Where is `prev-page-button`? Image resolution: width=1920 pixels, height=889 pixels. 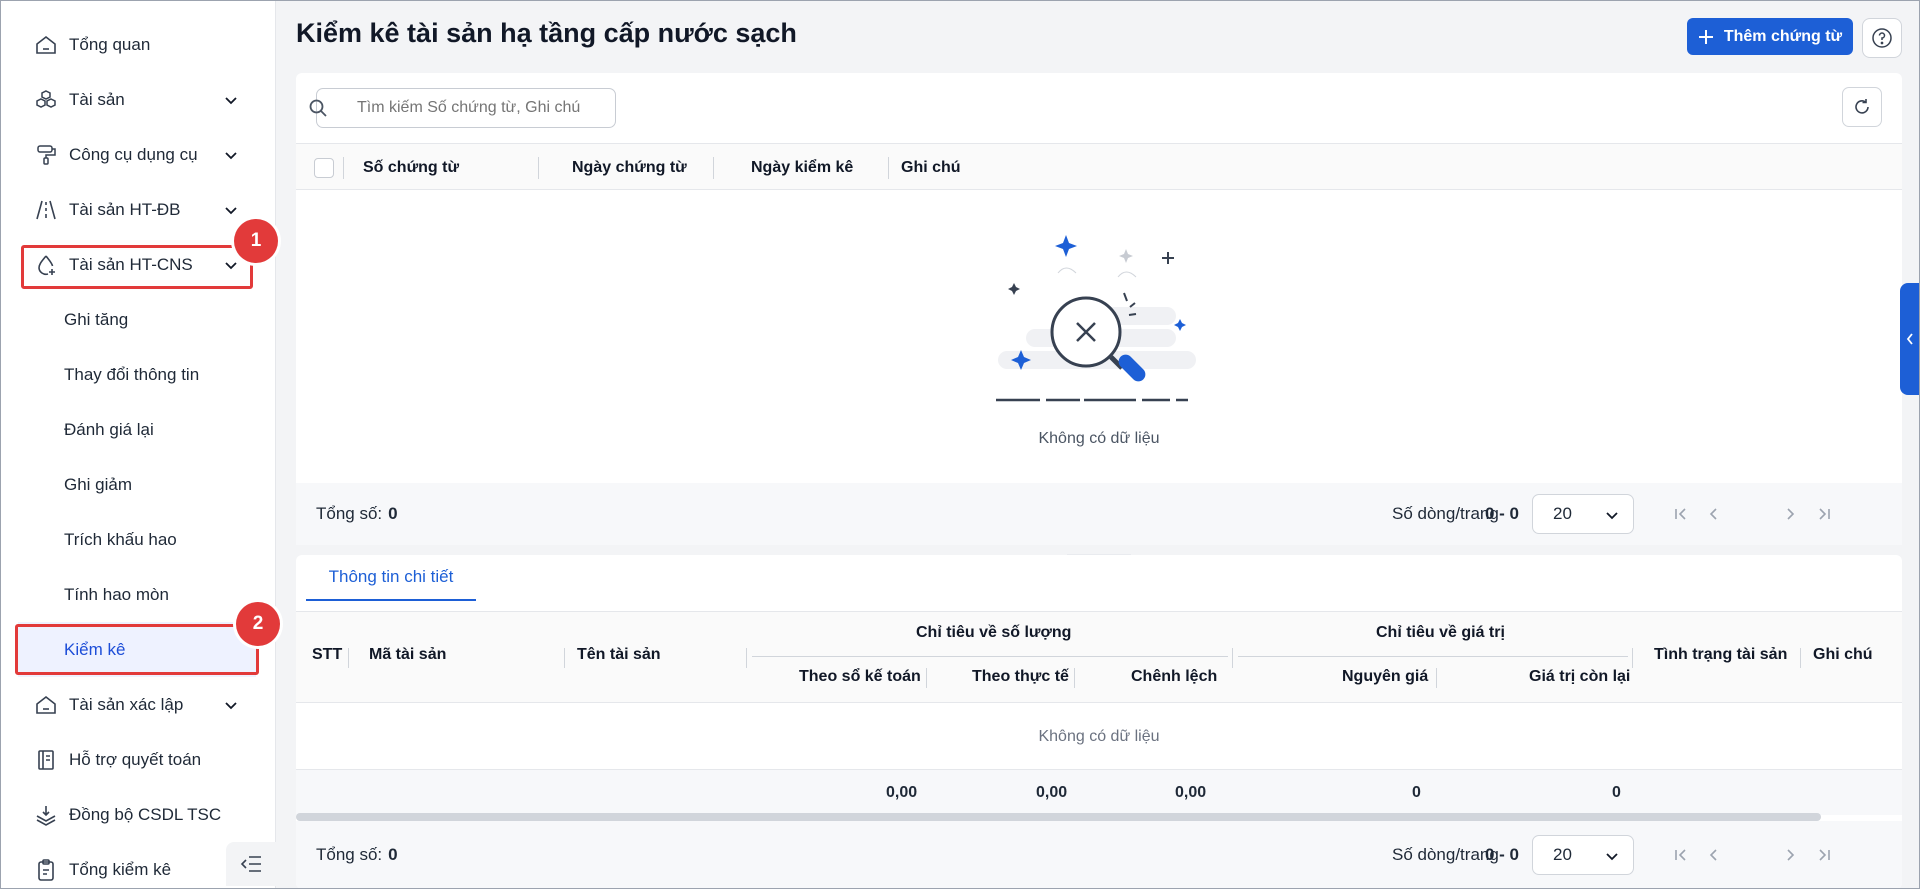 prev-page-button is located at coordinates (1714, 514).